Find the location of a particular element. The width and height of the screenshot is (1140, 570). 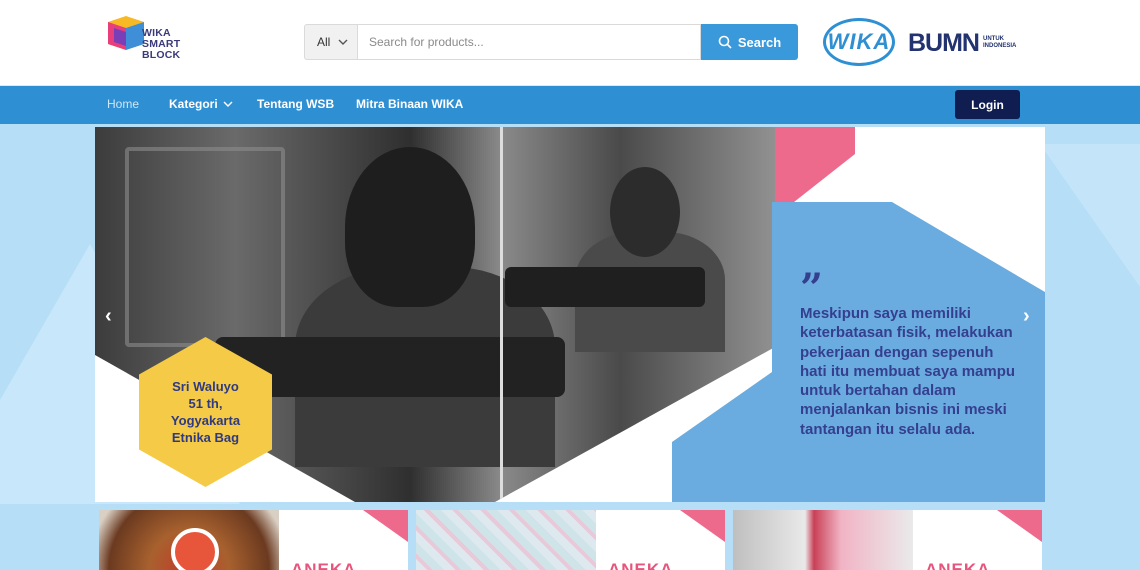

person-badge-hexagon: Sri Waluyo 51 th, Yogyakarta Etnika Bag is located at coordinates (205, 412).